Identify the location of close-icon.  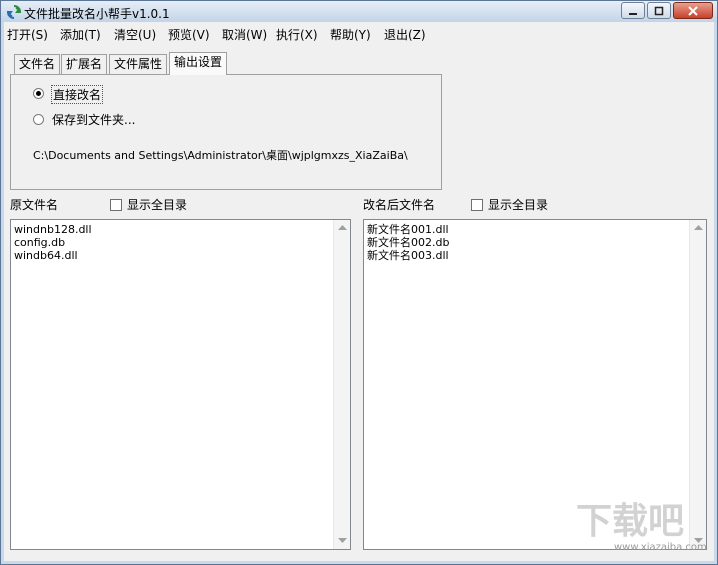
(693, 10).